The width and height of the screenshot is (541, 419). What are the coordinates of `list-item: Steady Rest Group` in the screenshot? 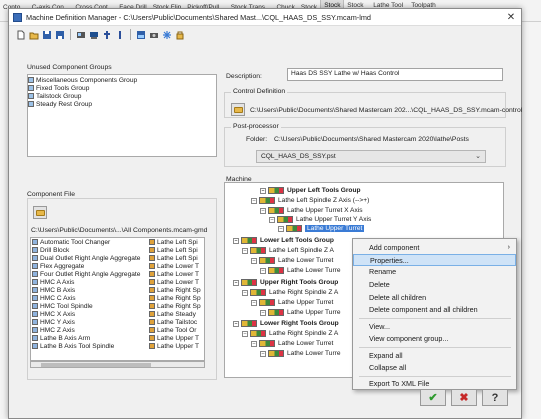 It's located at (122, 104).